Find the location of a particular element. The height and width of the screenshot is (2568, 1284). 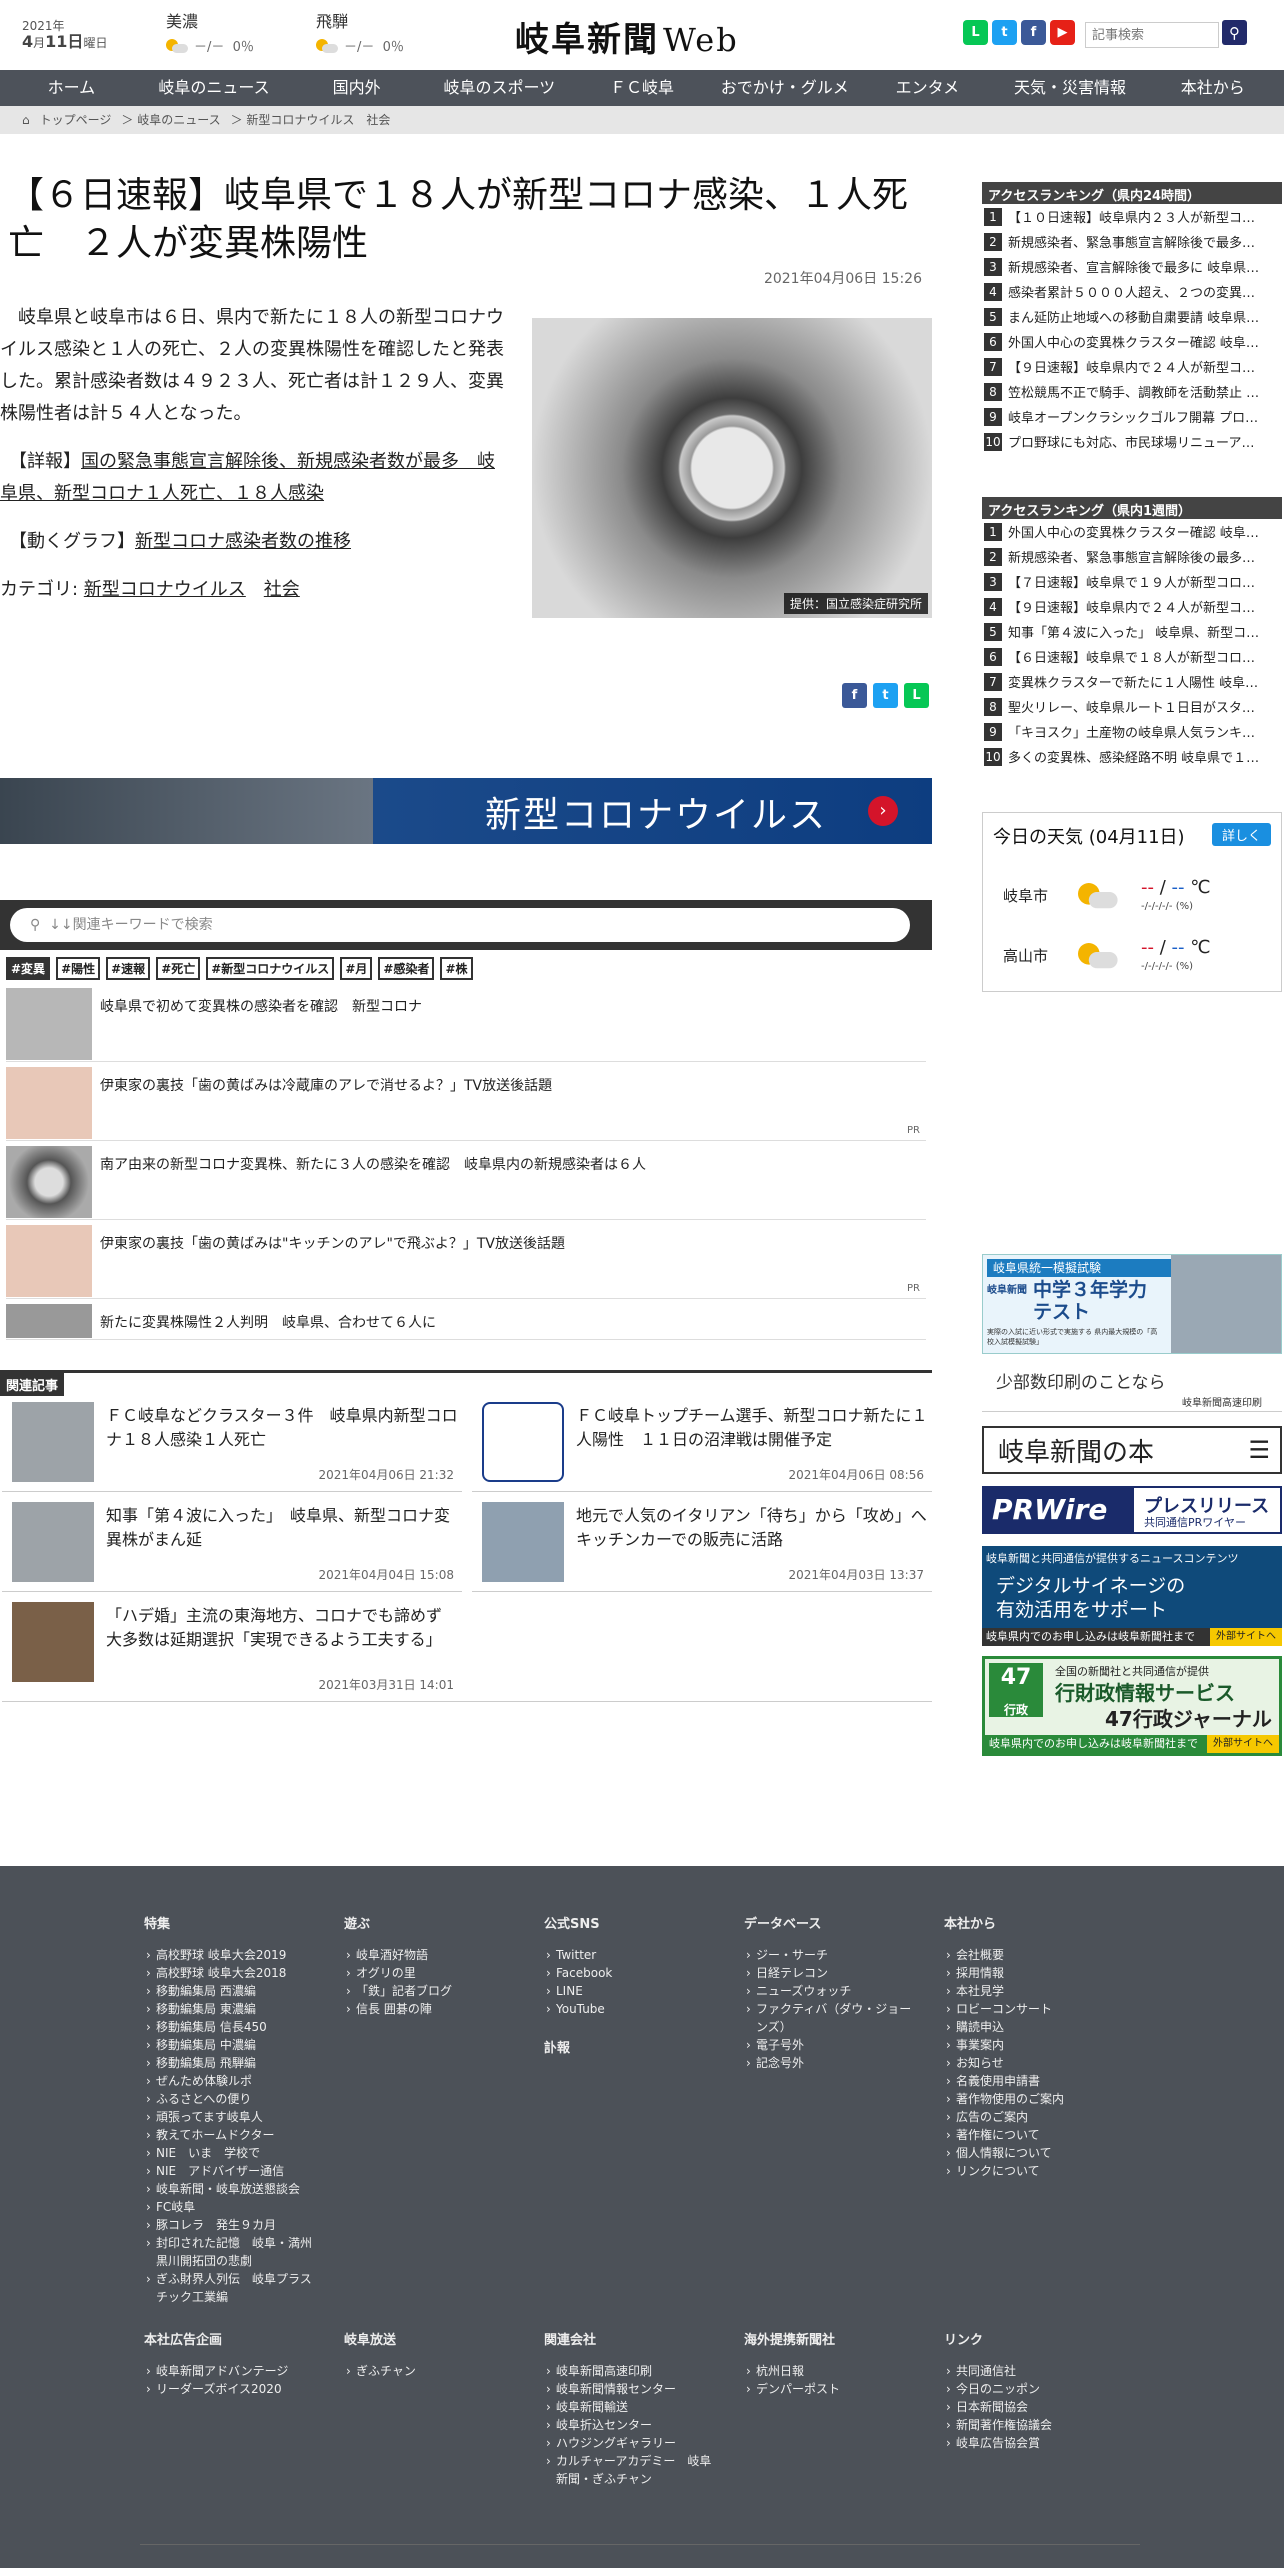

tag-item: #感染者 is located at coordinates (406, 968).